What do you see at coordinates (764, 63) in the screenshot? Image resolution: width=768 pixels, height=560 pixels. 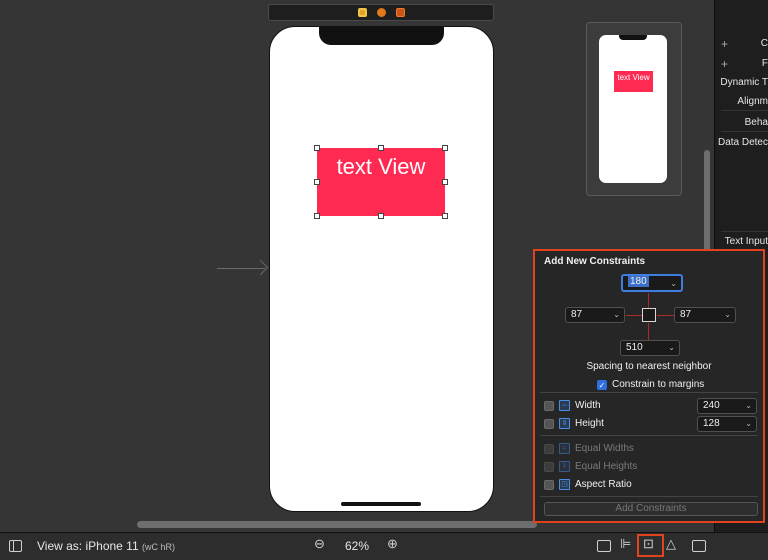 I see `inspector-row: F` at bounding box center [764, 63].